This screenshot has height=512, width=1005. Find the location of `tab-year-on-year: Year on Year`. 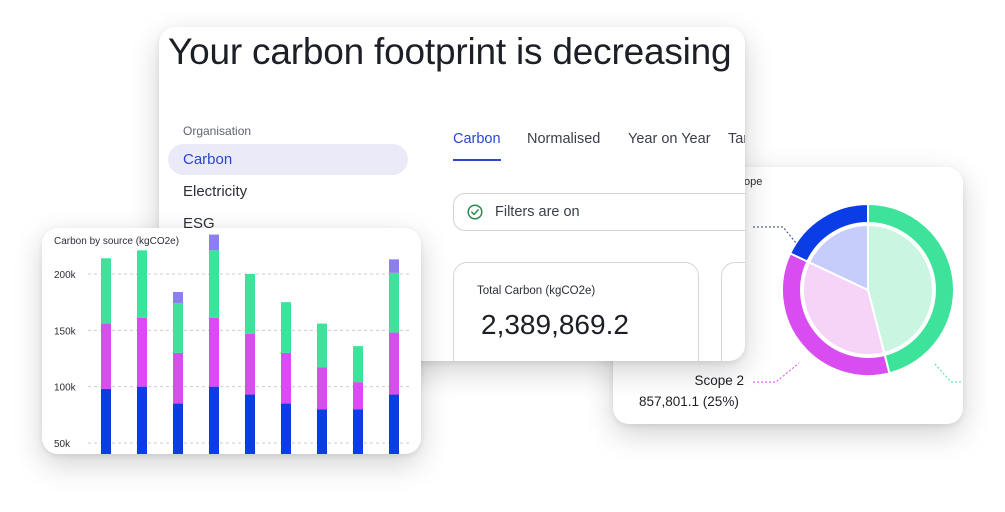

tab-year-on-year: Year on Year is located at coordinates (669, 139).